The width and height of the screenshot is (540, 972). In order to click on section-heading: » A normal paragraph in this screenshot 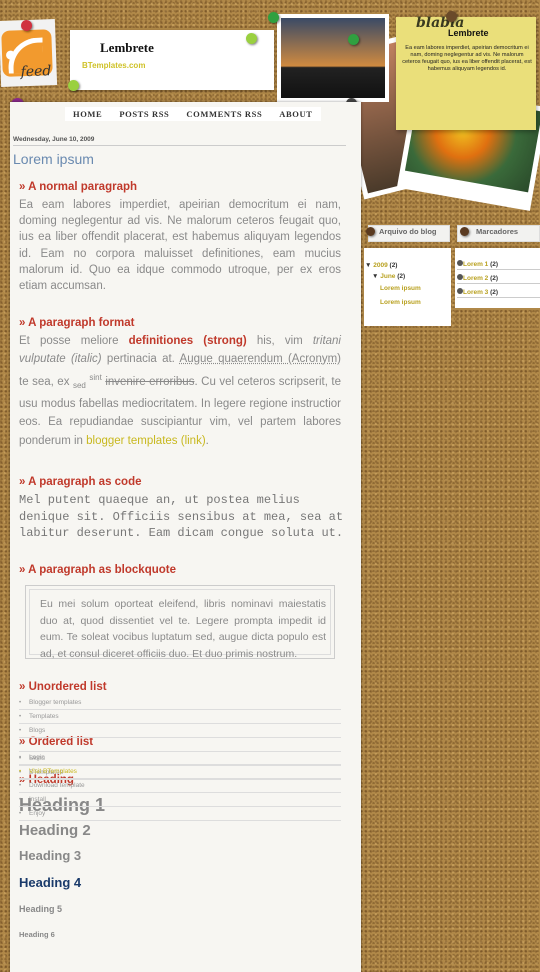, I will do `click(78, 187)`.